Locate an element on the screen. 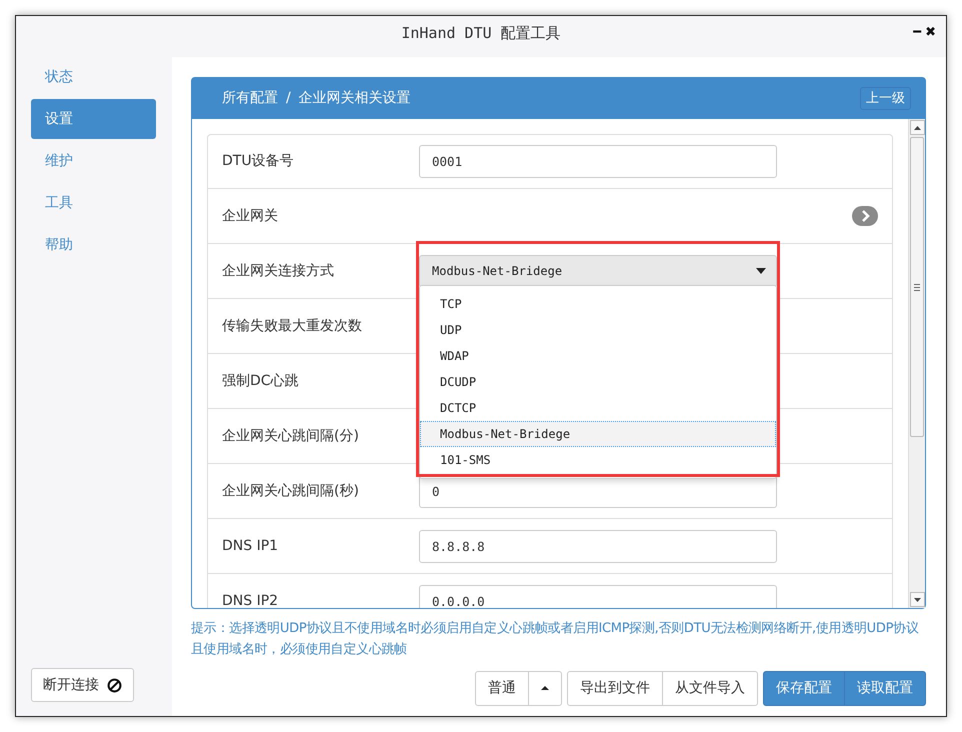  sidebar-item: 设置 is located at coordinates (93, 119).